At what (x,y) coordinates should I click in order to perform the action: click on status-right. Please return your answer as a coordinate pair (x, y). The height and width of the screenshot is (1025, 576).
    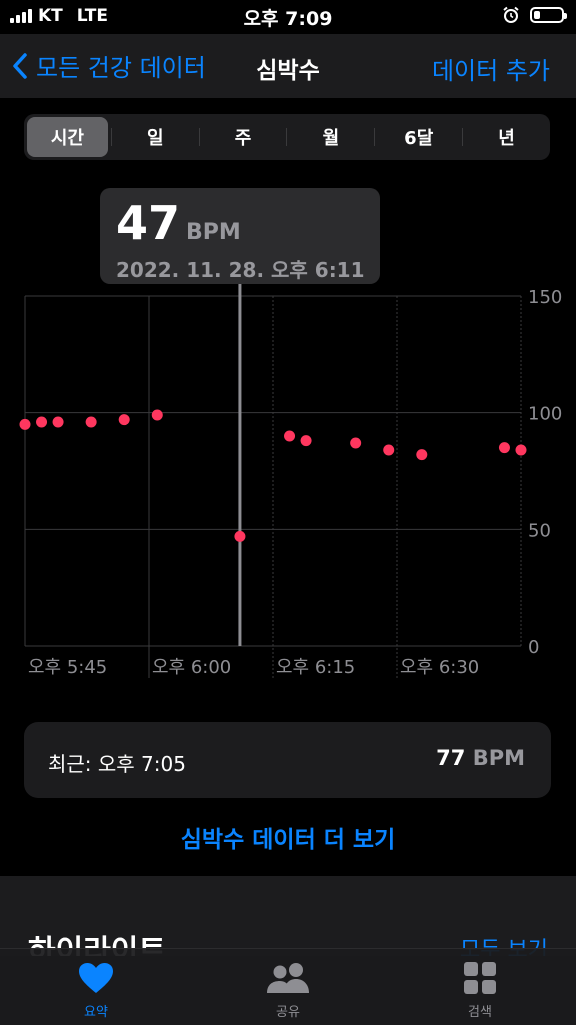
    Looking at the image, I should click on (534, 15).